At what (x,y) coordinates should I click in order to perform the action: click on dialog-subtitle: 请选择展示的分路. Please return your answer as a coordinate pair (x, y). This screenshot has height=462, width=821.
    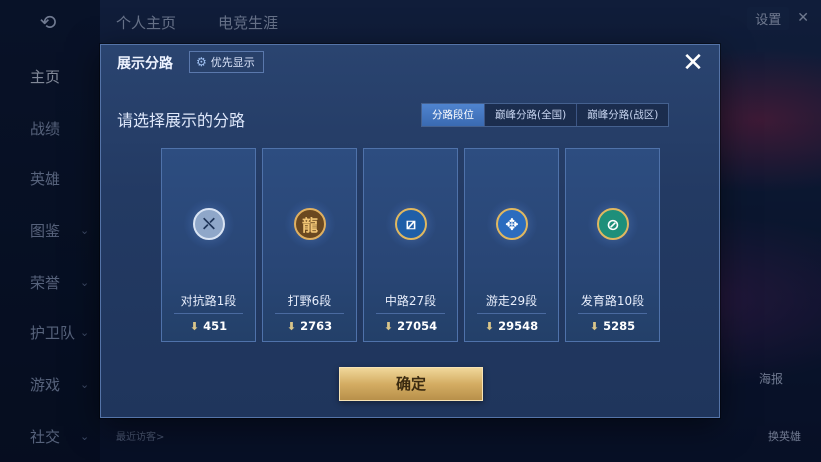
    Looking at the image, I should click on (181, 120).